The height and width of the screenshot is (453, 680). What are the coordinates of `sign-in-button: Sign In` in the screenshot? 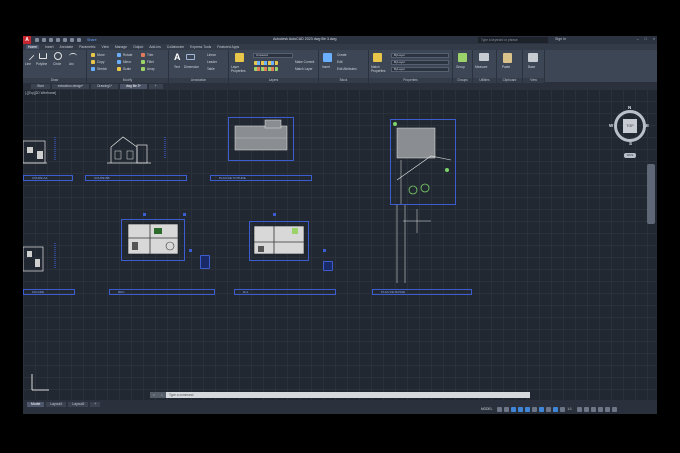 It's located at (560, 39).